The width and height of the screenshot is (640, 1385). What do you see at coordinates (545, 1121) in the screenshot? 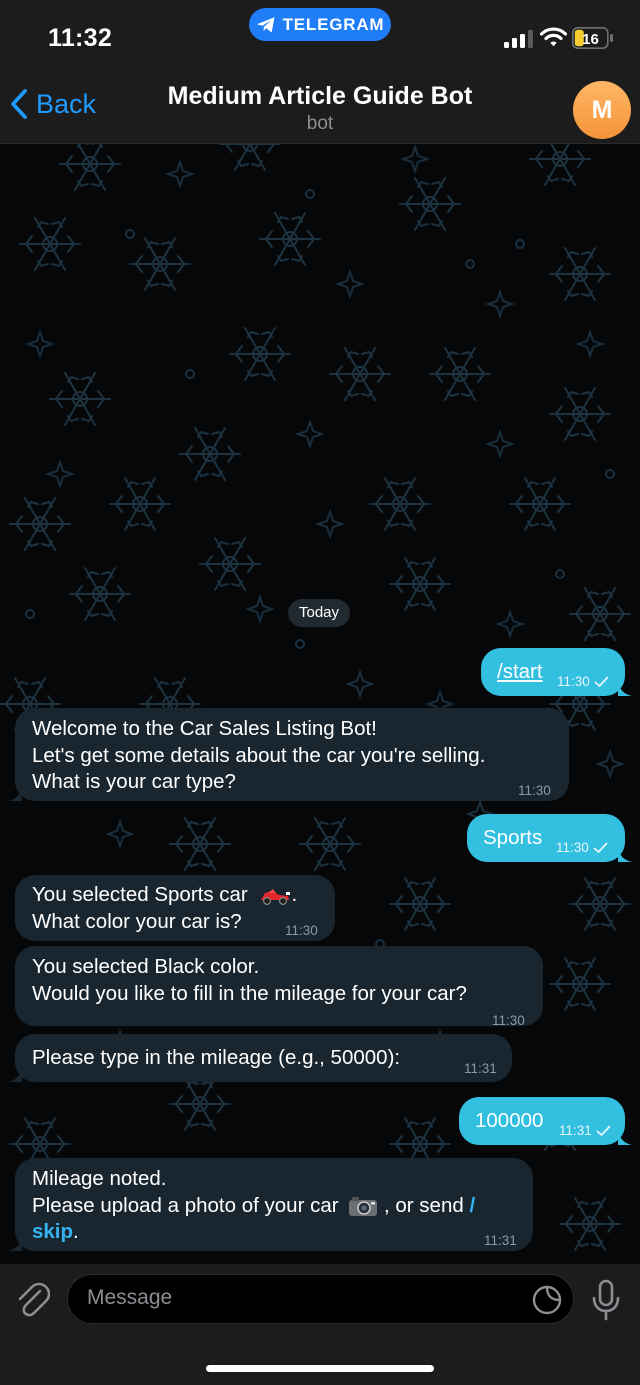
I see `message-outgoing-mileage: 100000 11:31` at bounding box center [545, 1121].